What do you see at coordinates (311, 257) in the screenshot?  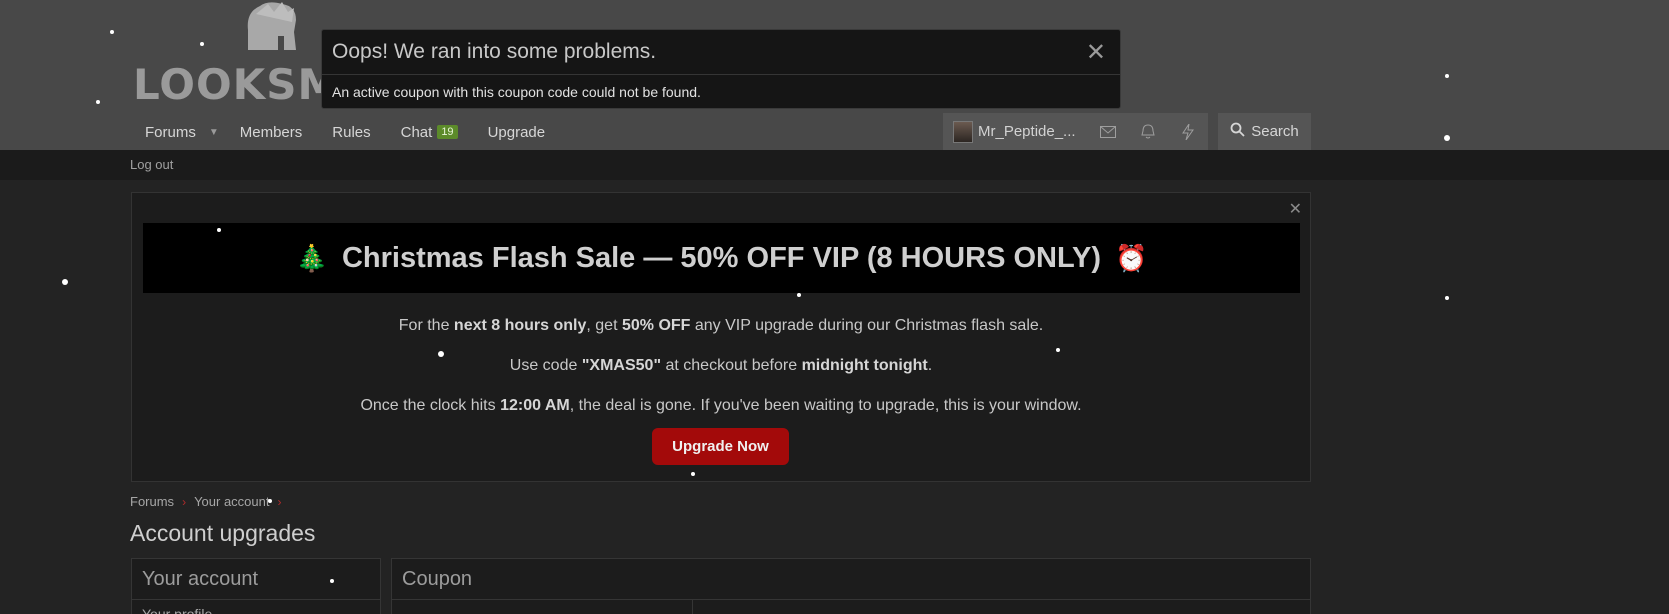 I see `christmas-tree-icon: 🎄` at bounding box center [311, 257].